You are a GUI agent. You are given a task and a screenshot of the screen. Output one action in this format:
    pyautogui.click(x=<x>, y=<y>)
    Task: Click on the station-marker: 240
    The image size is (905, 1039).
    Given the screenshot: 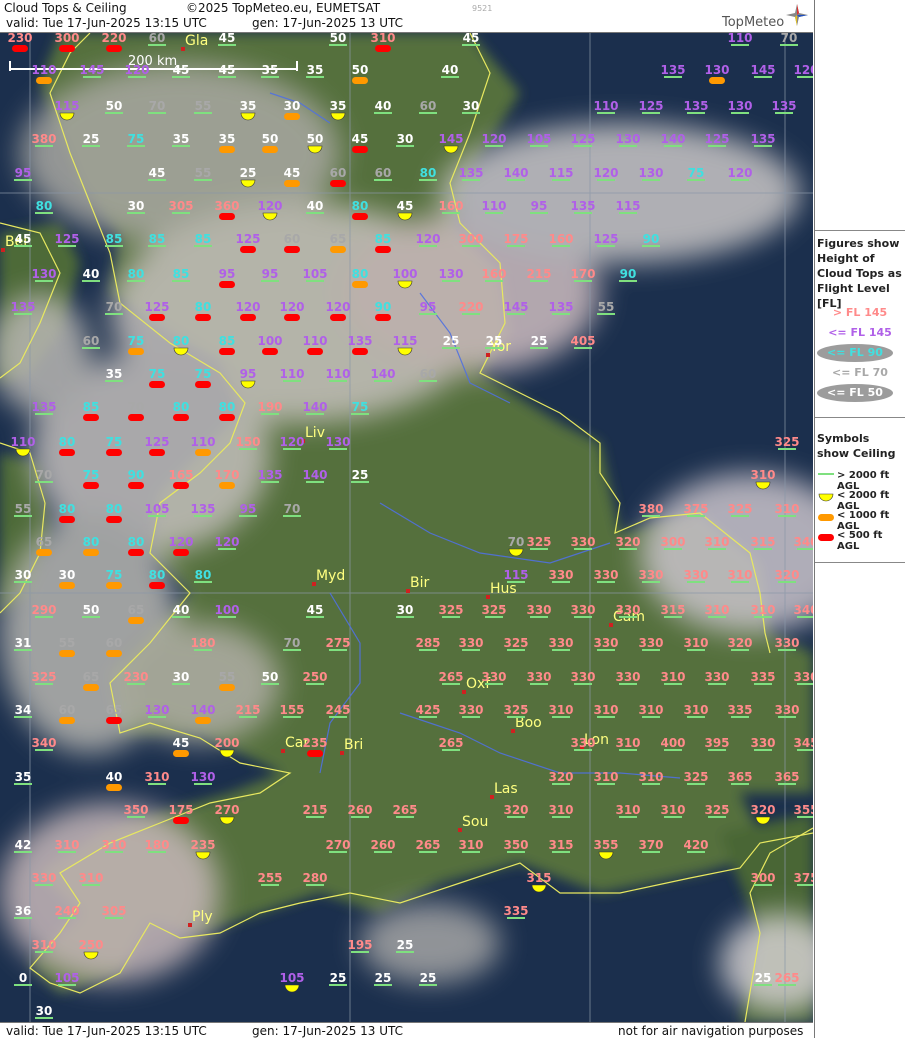 What is the action you would take?
    pyautogui.click(x=67, y=911)
    